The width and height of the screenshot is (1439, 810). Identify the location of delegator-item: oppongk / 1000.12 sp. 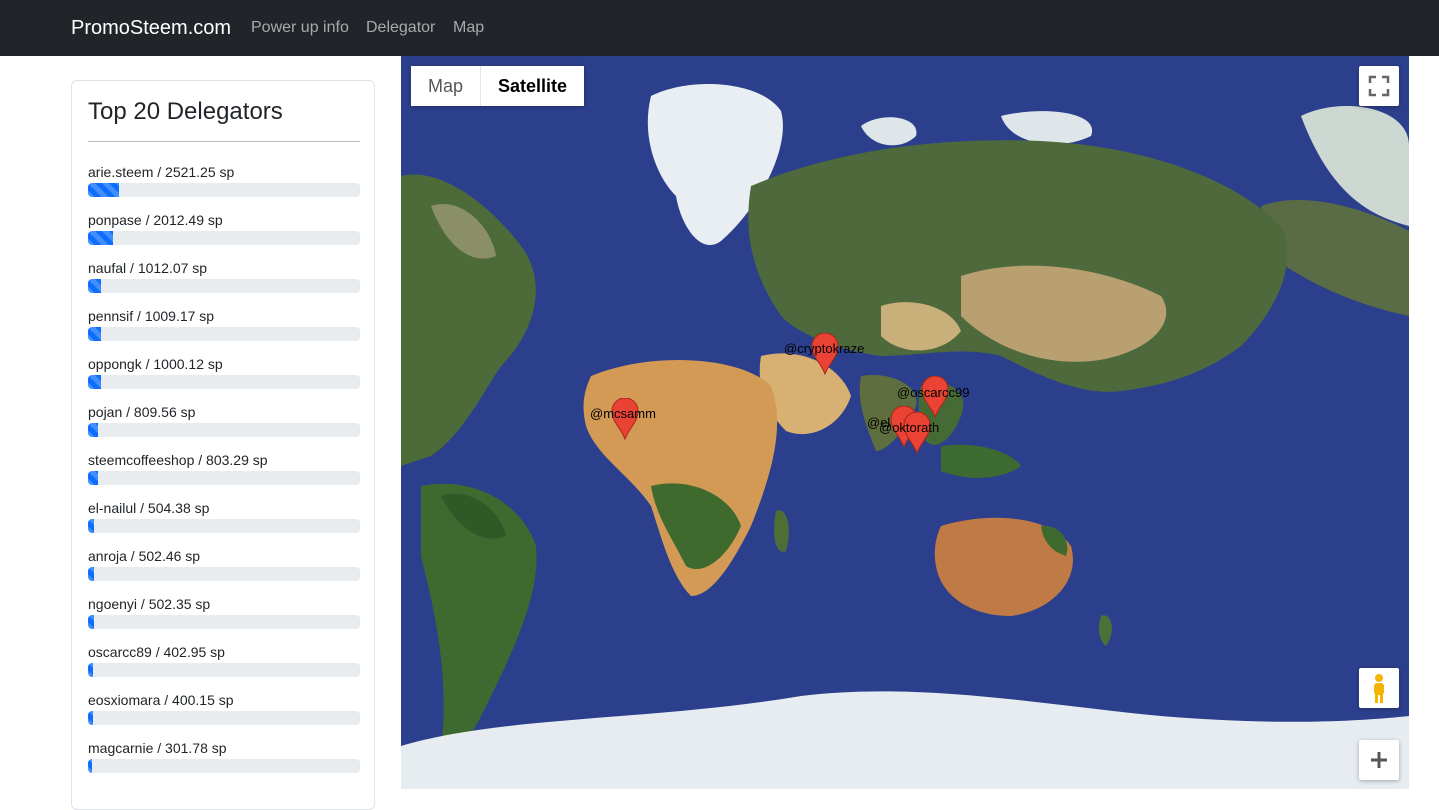
(224, 379).